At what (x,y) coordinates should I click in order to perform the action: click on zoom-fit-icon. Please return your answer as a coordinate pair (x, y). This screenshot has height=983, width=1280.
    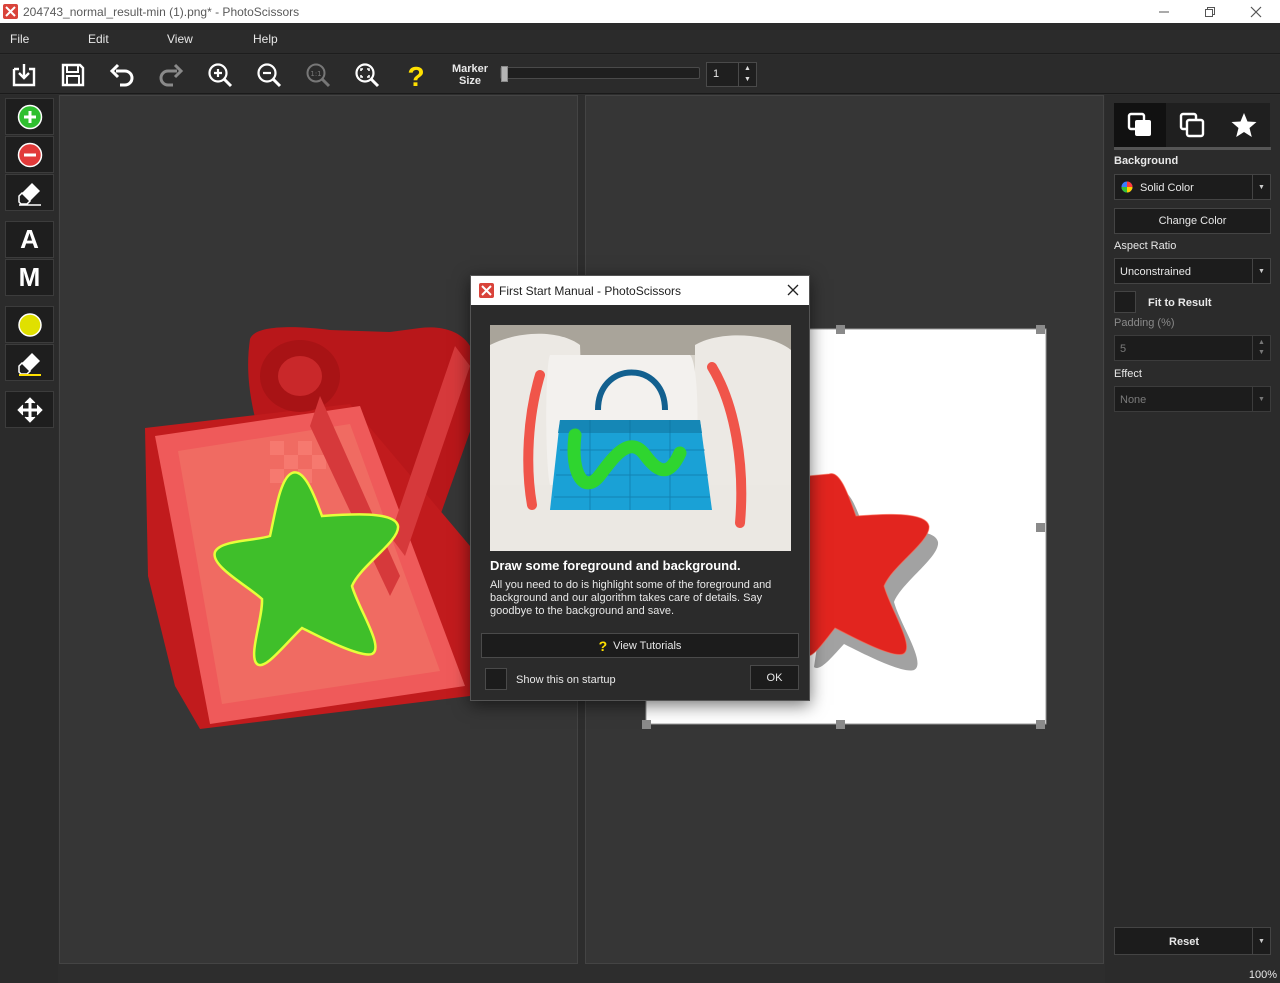
    Looking at the image, I should click on (367, 75).